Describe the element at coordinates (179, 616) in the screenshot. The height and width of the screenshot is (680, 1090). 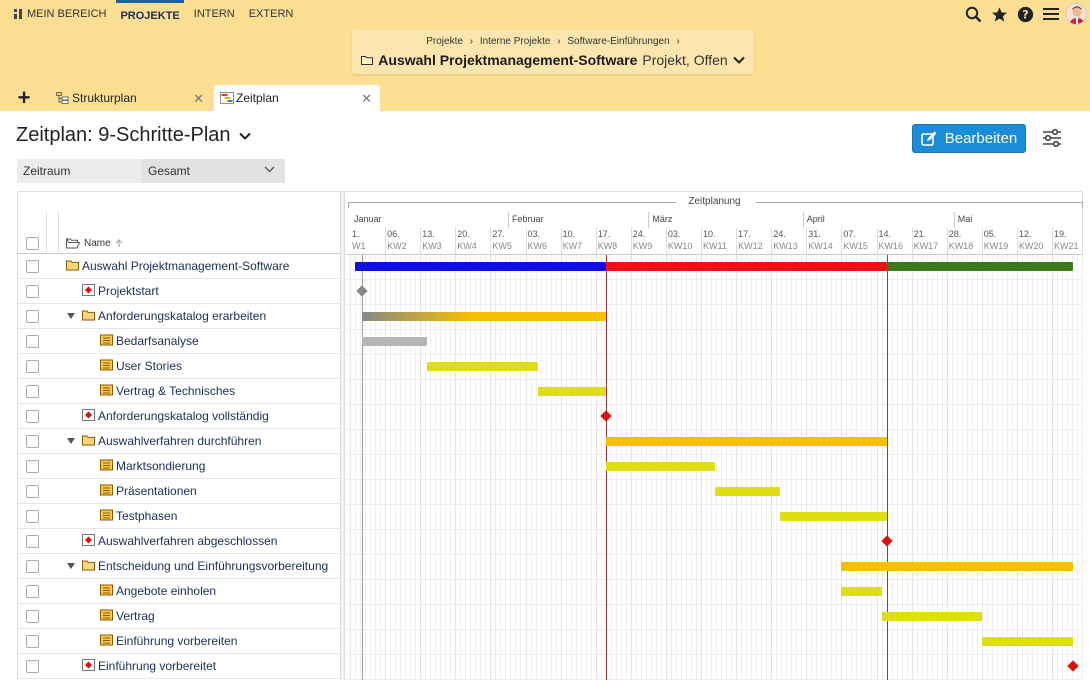
I see `table-row: Vertrag` at that location.